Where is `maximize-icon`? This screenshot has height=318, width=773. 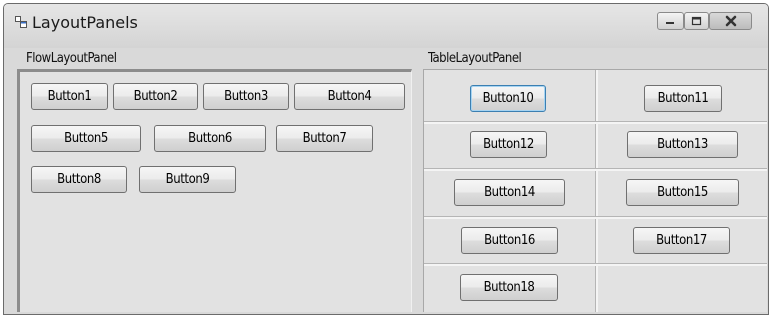 maximize-icon is located at coordinates (696, 21).